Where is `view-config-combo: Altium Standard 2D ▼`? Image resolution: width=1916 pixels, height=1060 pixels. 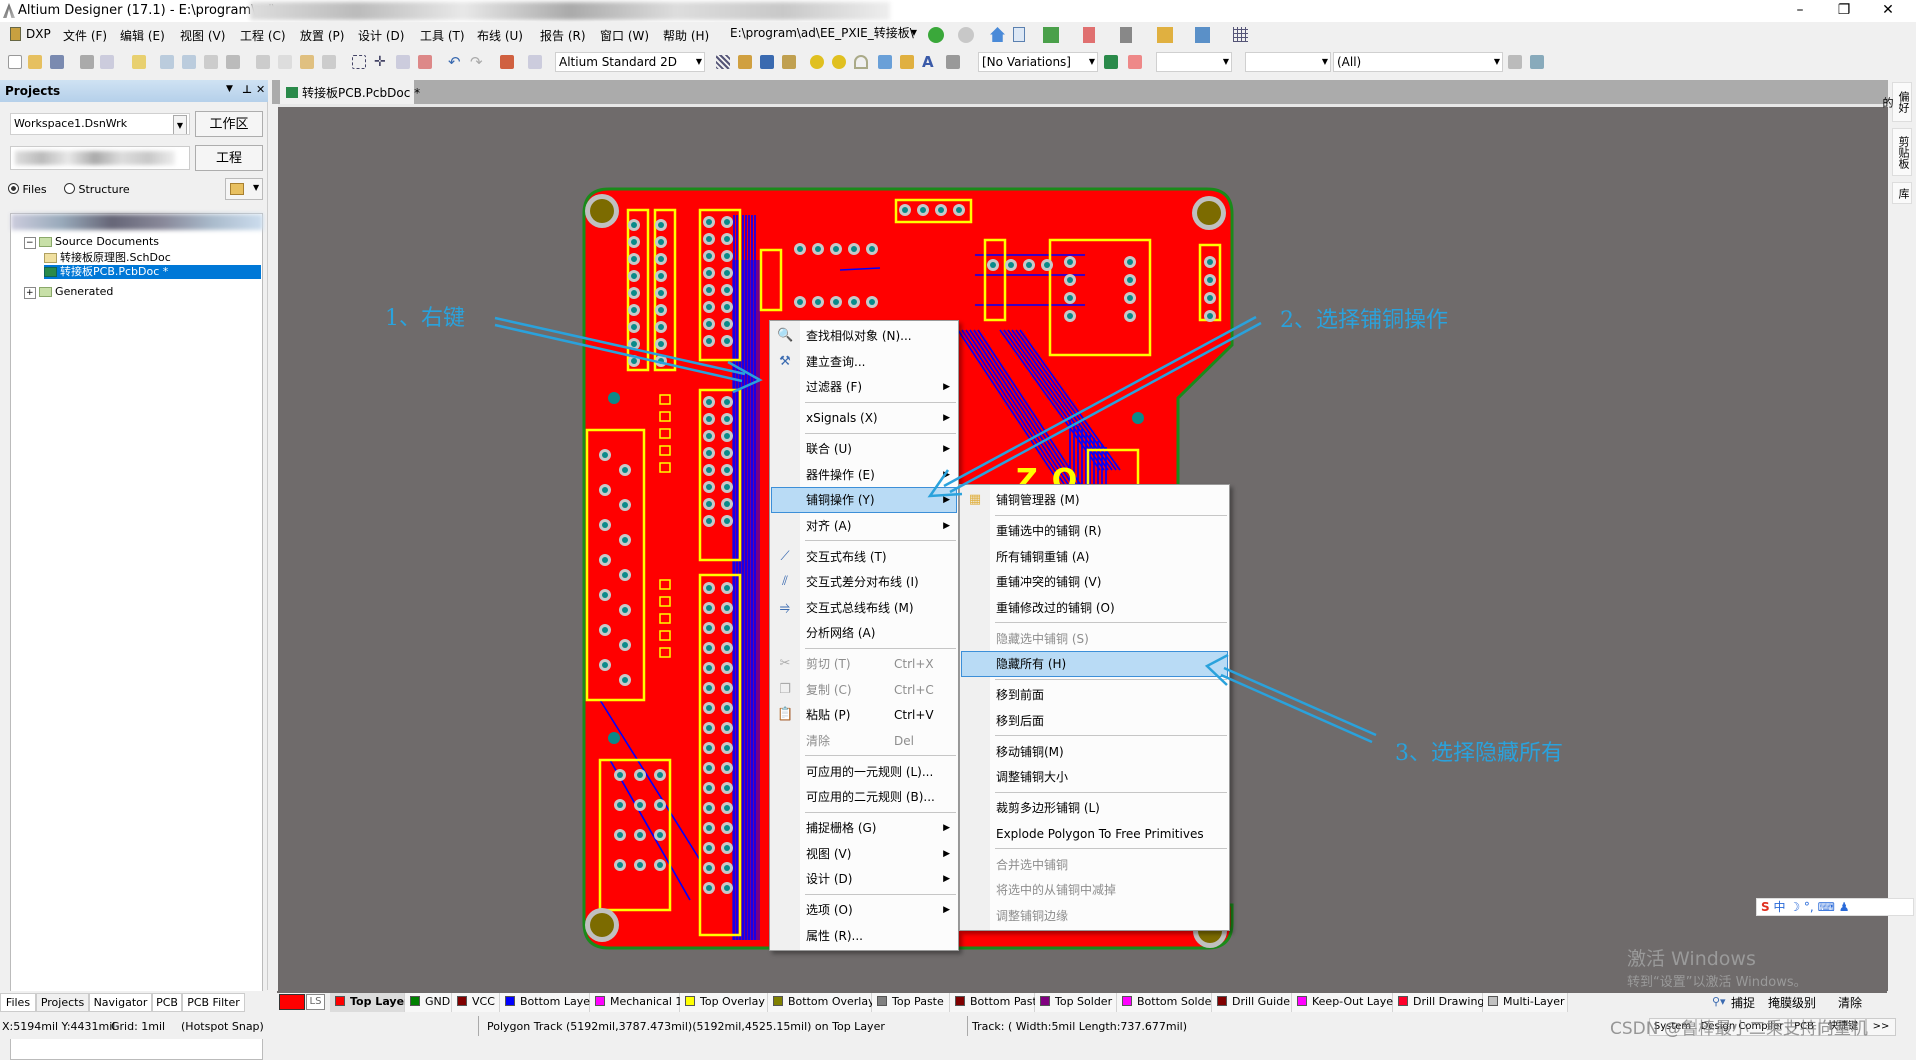 view-config-combo: Altium Standard 2D ▼ is located at coordinates (630, 62).